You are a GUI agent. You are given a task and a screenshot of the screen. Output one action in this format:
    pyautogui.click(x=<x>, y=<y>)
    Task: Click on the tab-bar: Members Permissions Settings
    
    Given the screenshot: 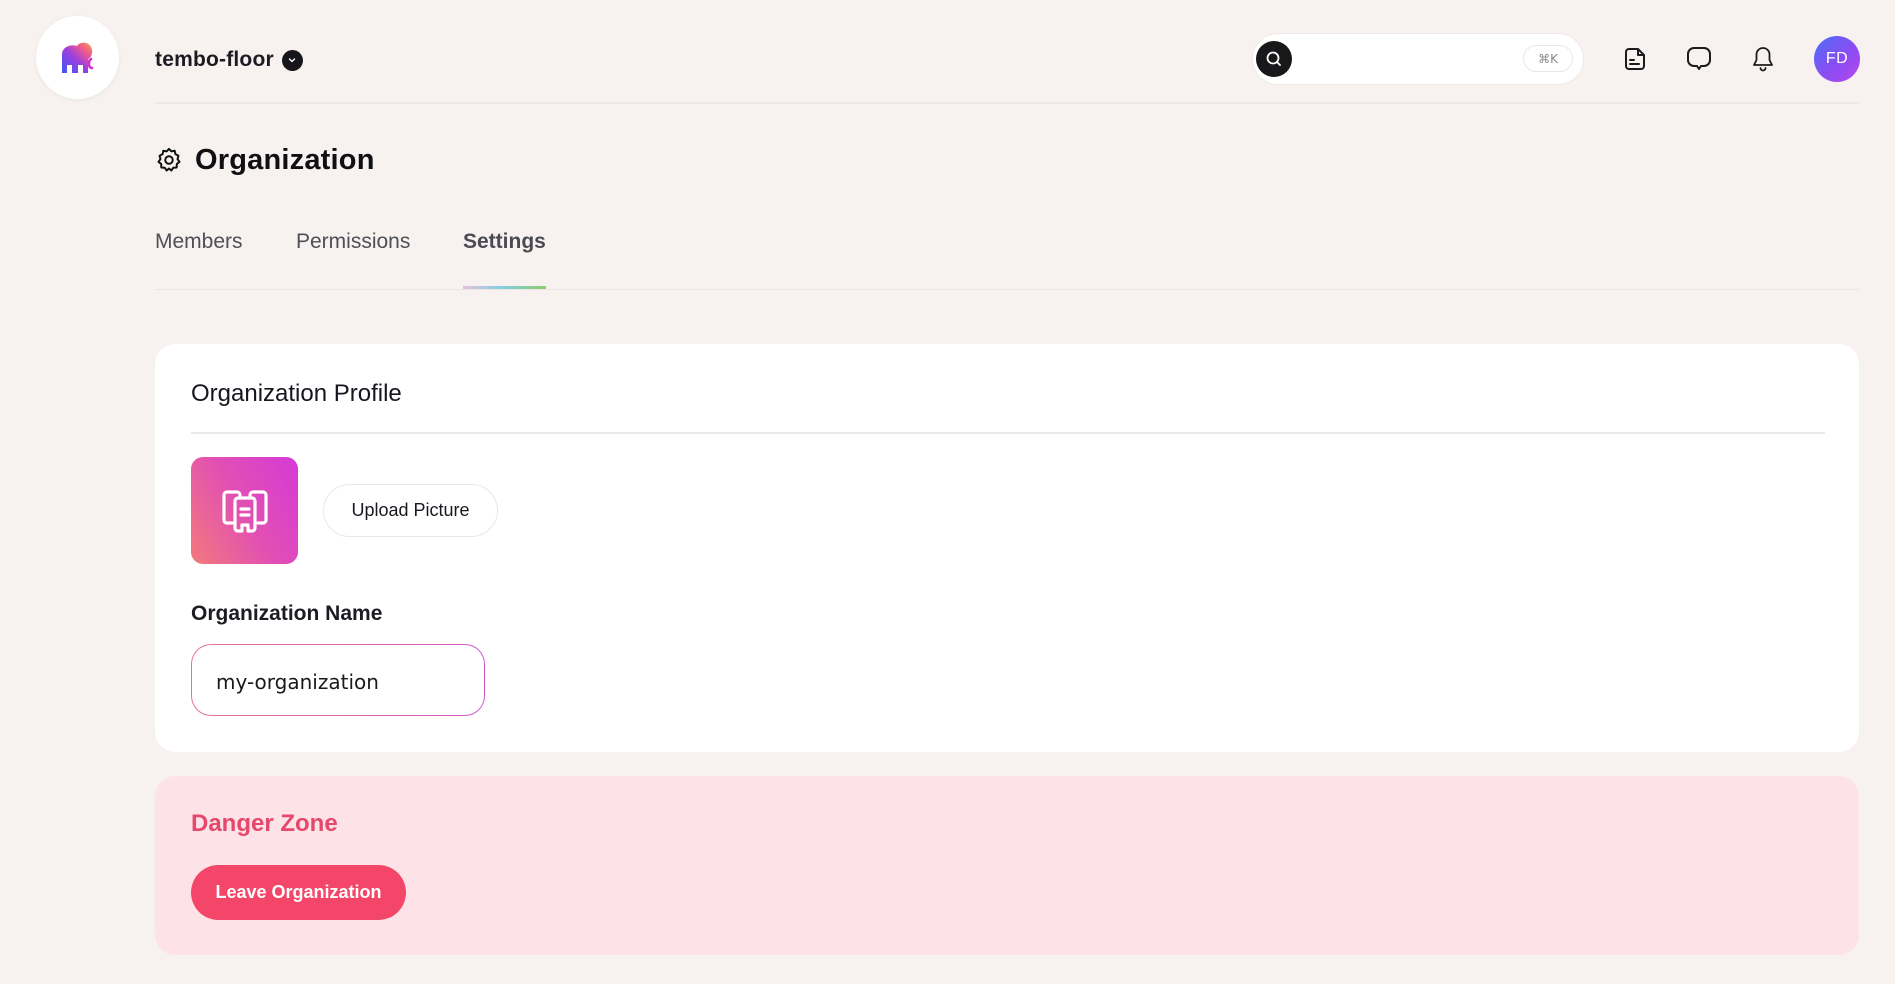 What is the action you would take?
    pyautogui.click(x=1007, y=258)
    